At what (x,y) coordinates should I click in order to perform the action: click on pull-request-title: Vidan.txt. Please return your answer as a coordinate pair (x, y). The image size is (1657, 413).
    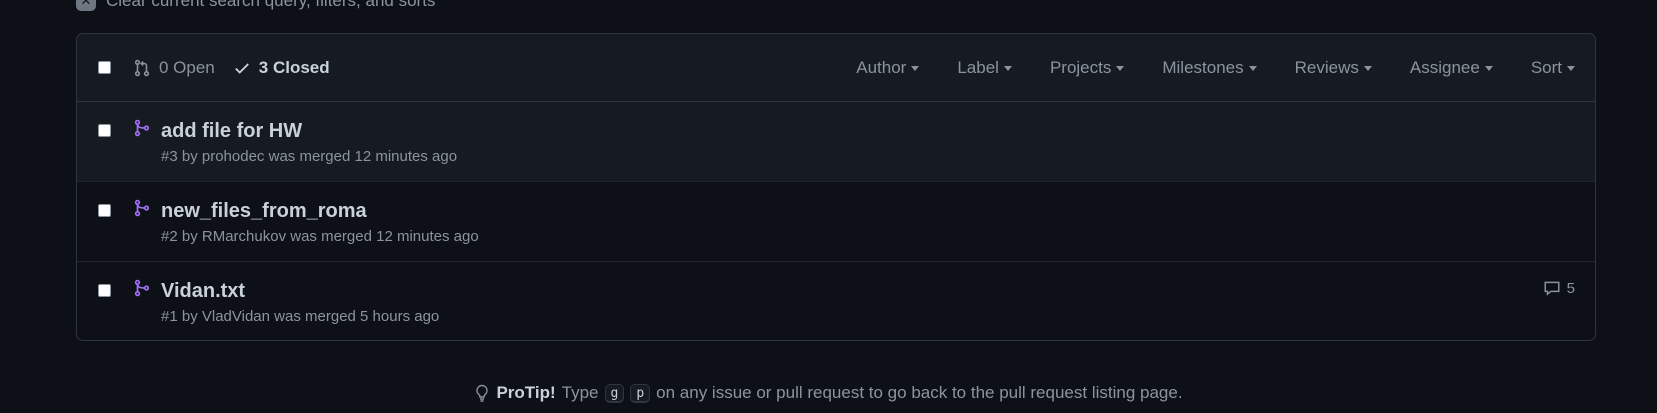
    Looking at the image, I should click on (300, 291).